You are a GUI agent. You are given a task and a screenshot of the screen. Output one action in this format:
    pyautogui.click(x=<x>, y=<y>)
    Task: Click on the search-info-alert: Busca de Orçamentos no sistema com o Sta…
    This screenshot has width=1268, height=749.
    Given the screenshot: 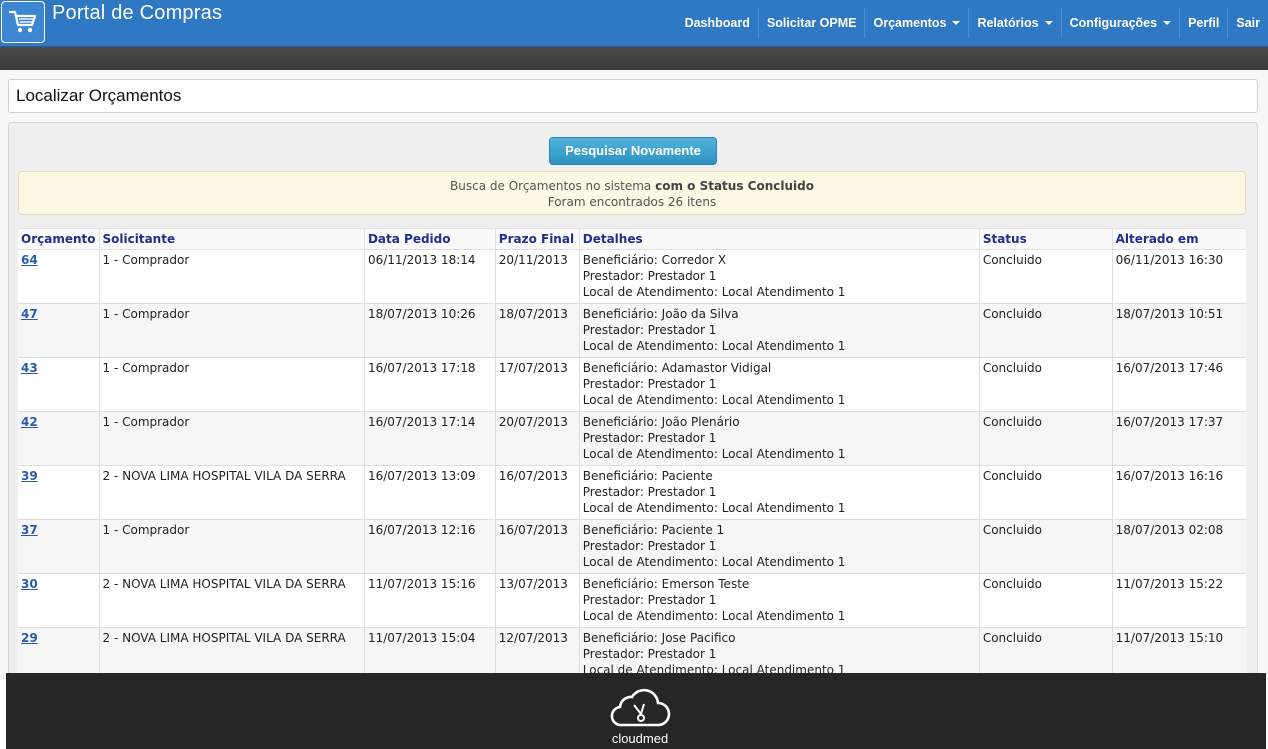 What is the action you would take?
    pyautogui.click(x=632, y=193)
    